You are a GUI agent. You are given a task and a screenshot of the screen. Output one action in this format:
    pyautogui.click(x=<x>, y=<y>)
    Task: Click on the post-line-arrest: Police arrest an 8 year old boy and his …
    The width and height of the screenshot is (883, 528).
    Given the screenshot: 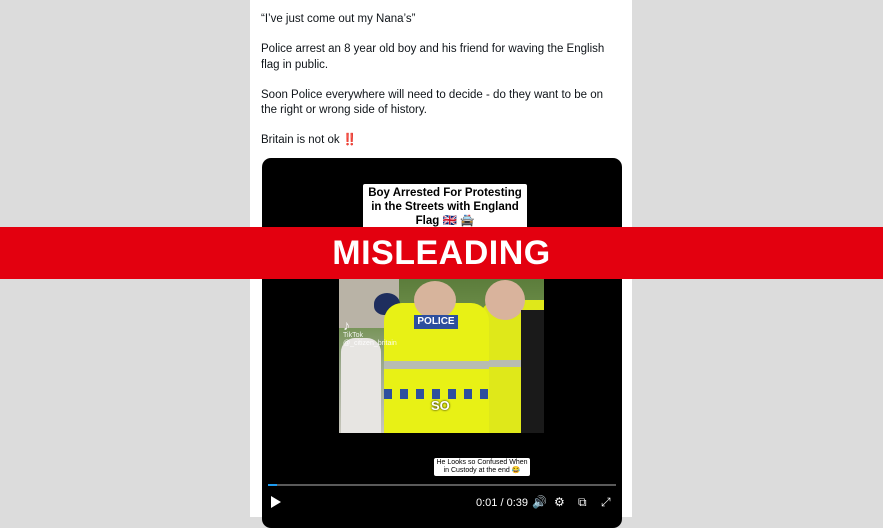 What is the action you would take?
    pyautogui.click(x=433, y=57)
    